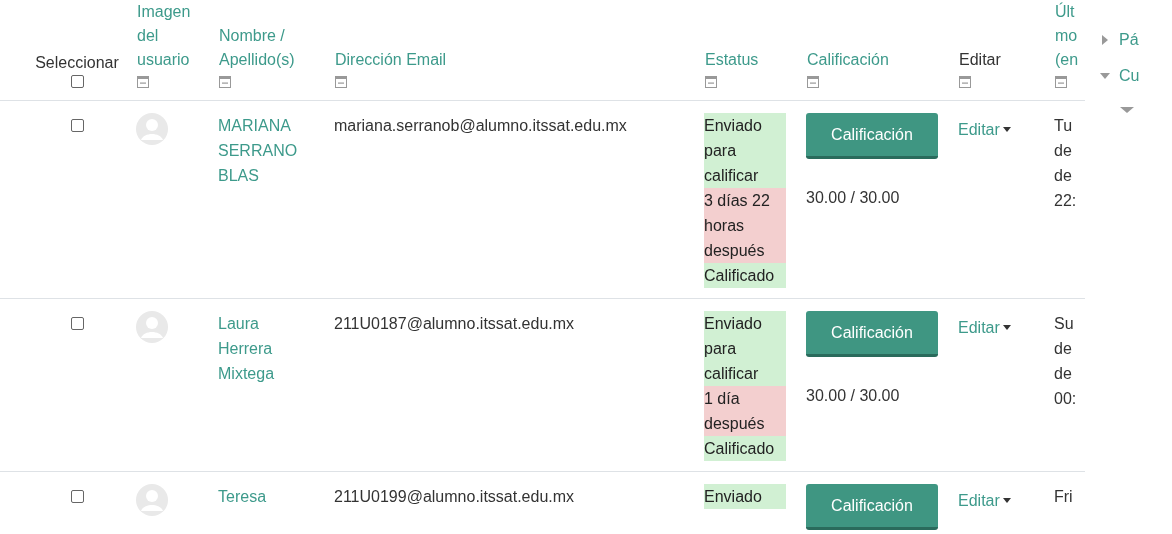 This screenshot has height=534, width=1172. What do you see at coordinates (1067, 60) in the screenshot?
I see `column-header: (en` at bounding box center [1067, 60].